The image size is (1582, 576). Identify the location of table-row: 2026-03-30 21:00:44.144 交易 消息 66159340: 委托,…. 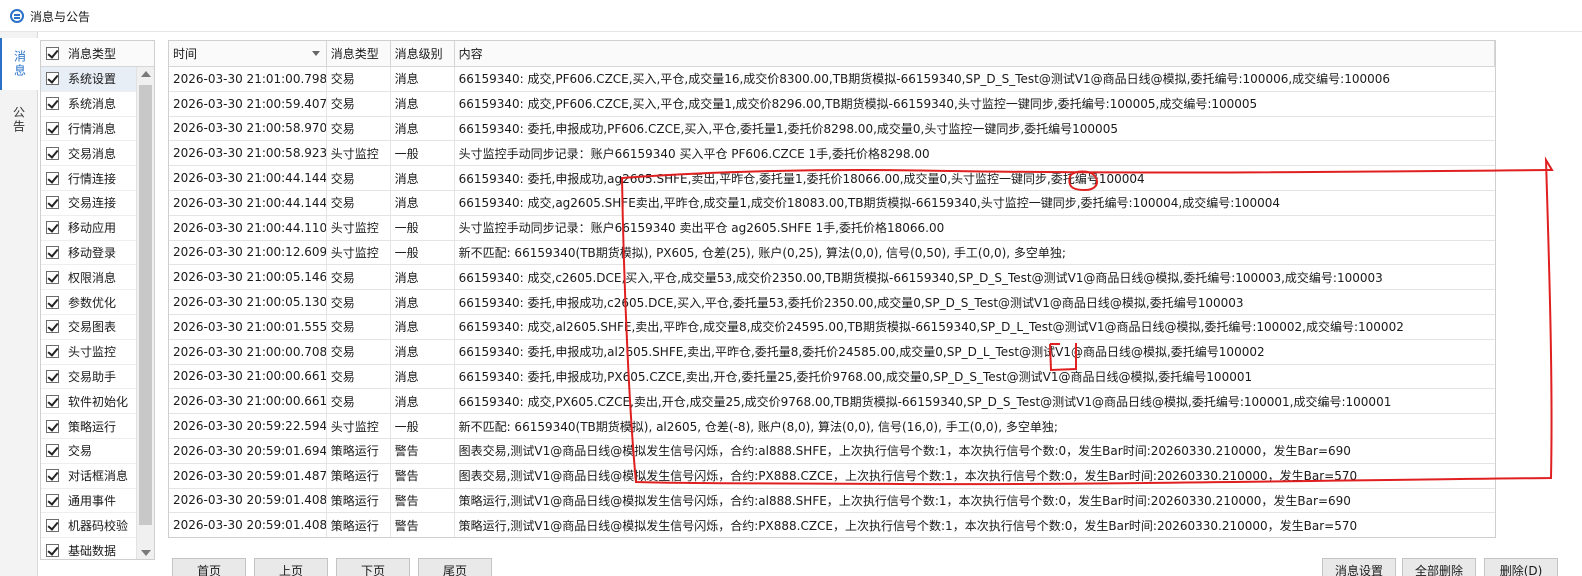
(832, 178).